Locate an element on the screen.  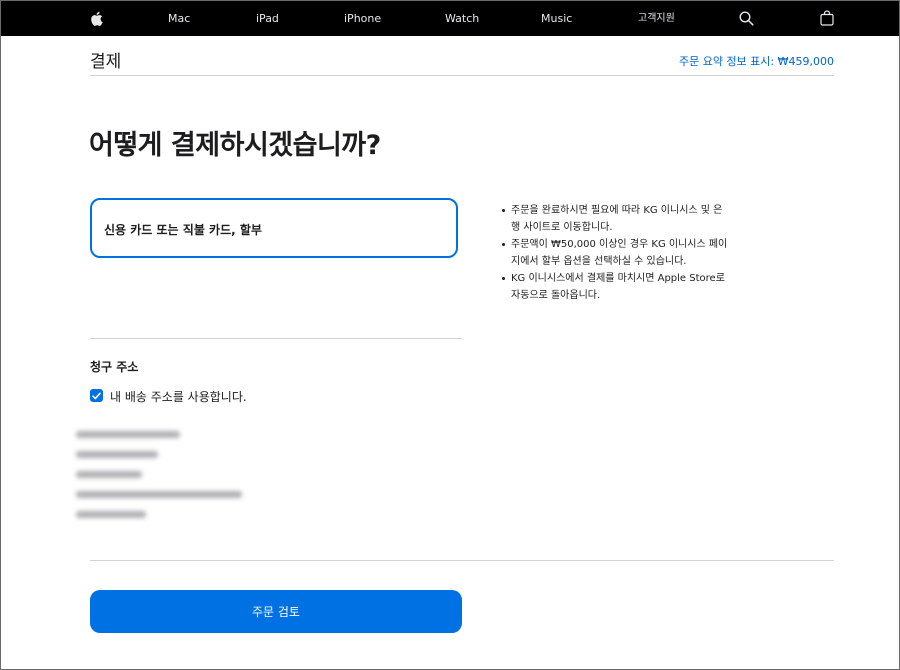
payment-heading: 어떻게 결제하시겠습니까? is located at coordinates (235, 145).